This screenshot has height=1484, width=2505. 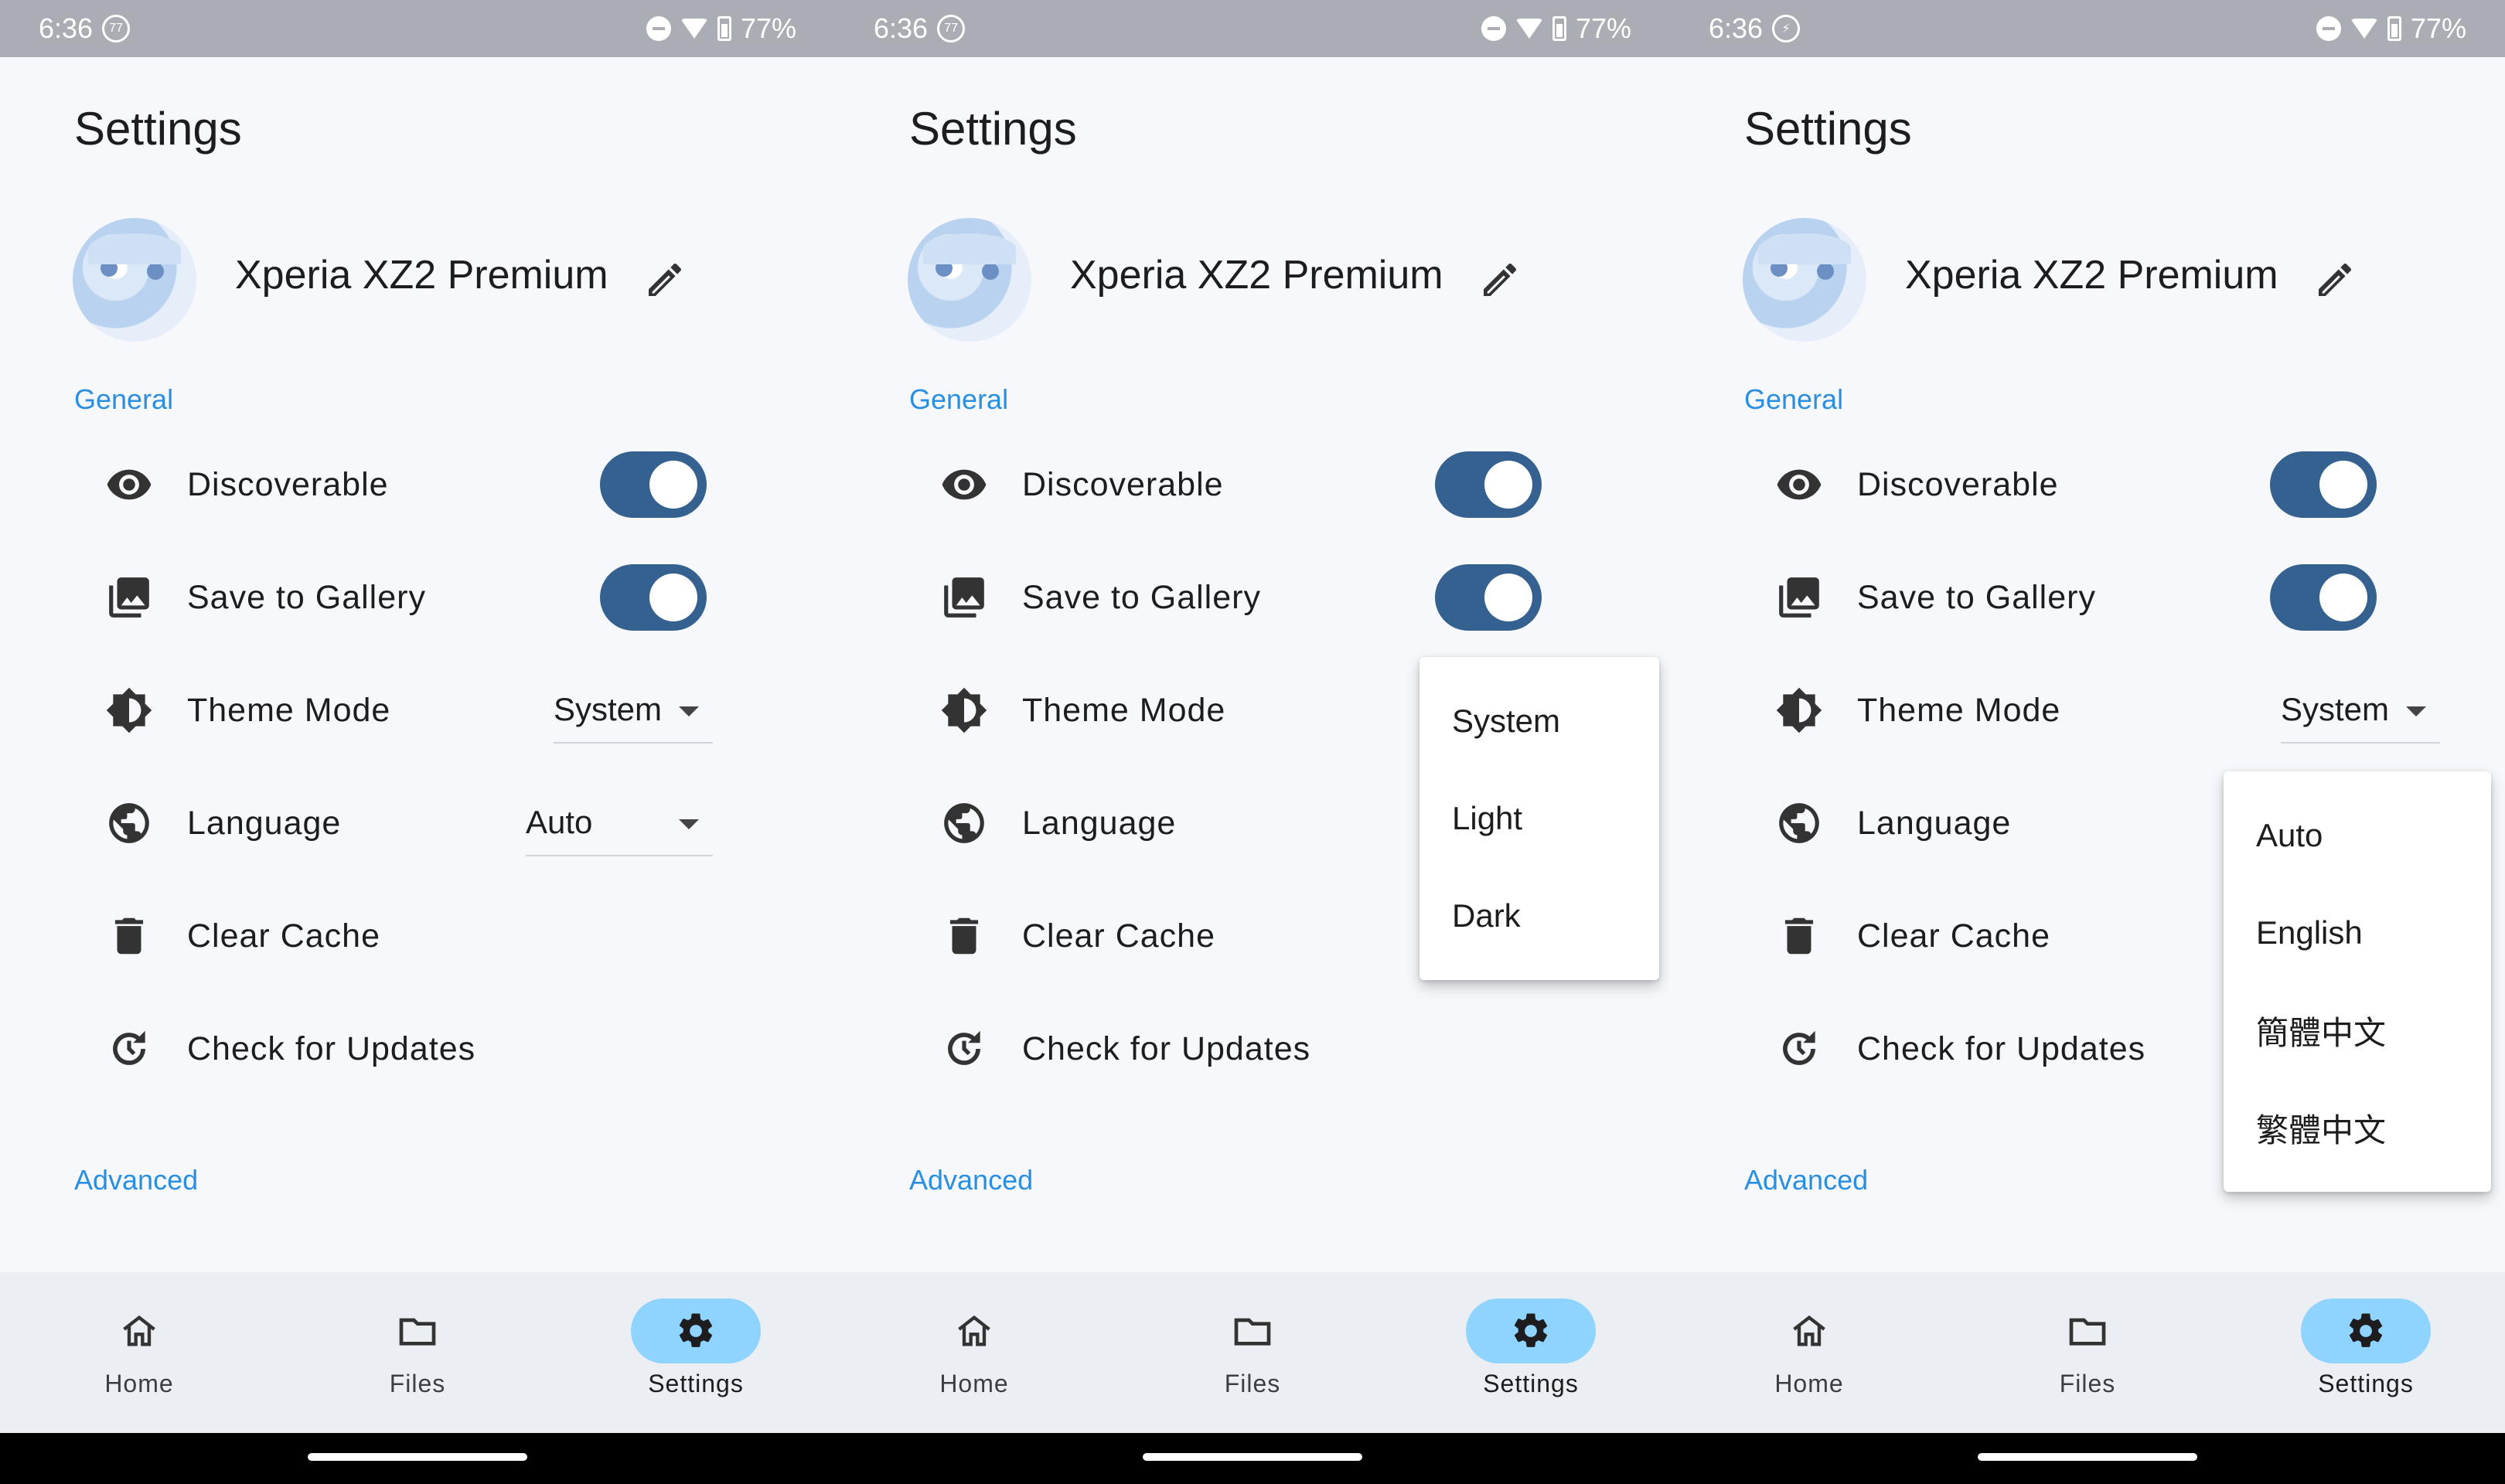 What do you see at coordinates (2335, 709) in the screenshot?
I see `dropdown-value: System` at bounding box center [2335, 709].